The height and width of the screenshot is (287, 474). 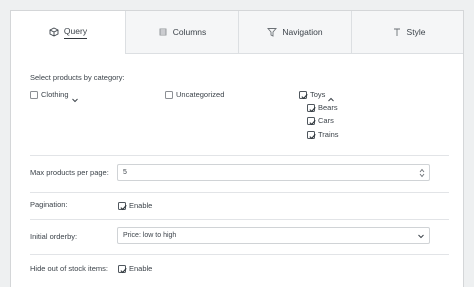 What do you see at coordinates (163, 32) in the screenshot?
I see `columns-icon` at bounding box center [163, 32].